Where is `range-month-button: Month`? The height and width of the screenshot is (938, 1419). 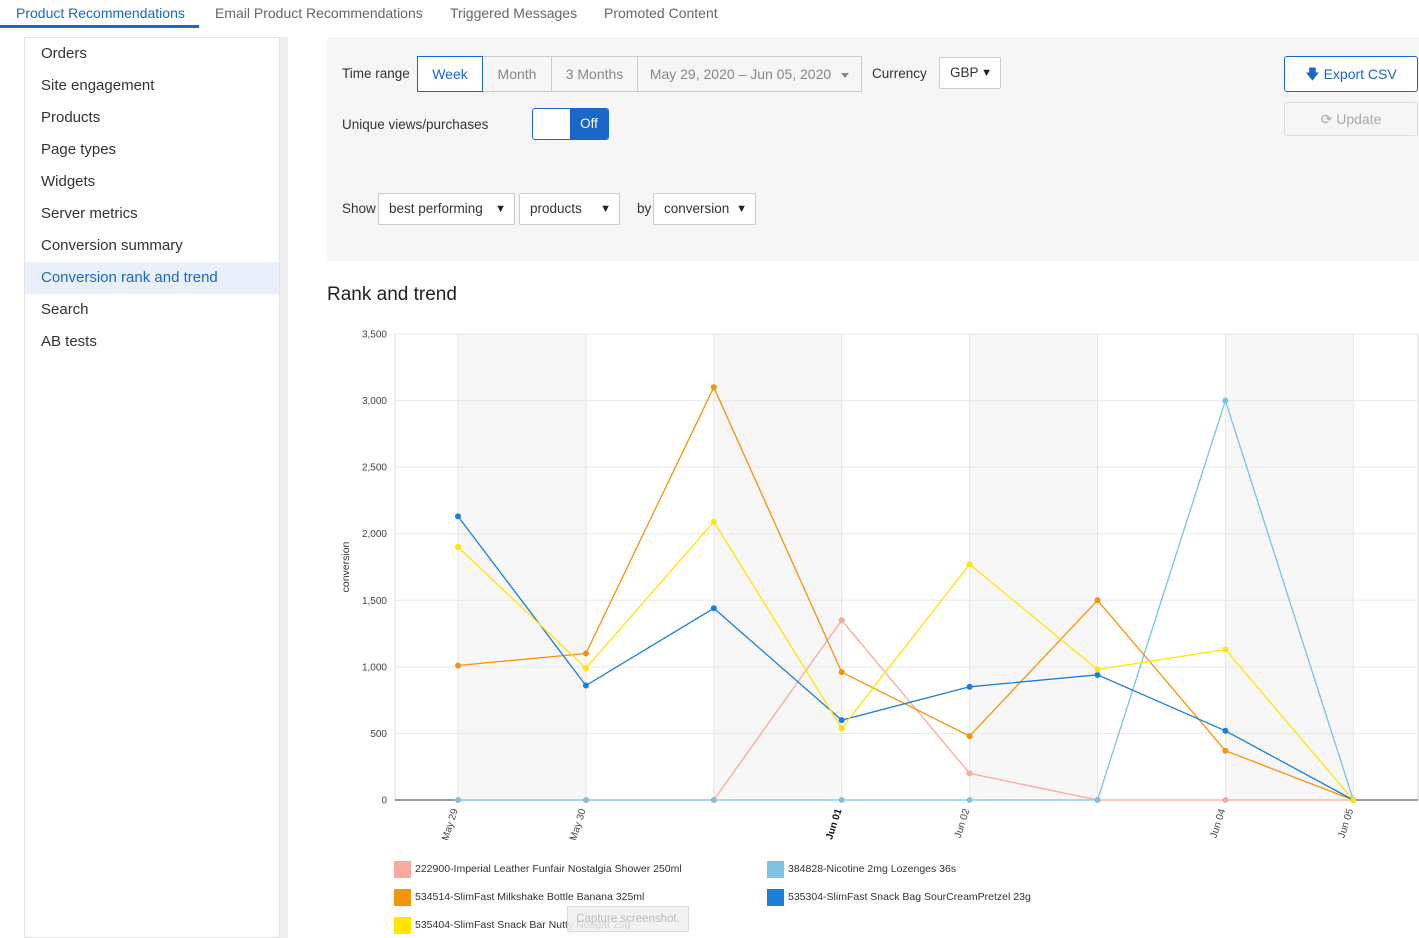
range-month-button: Month is located at coordinates (517, 74).